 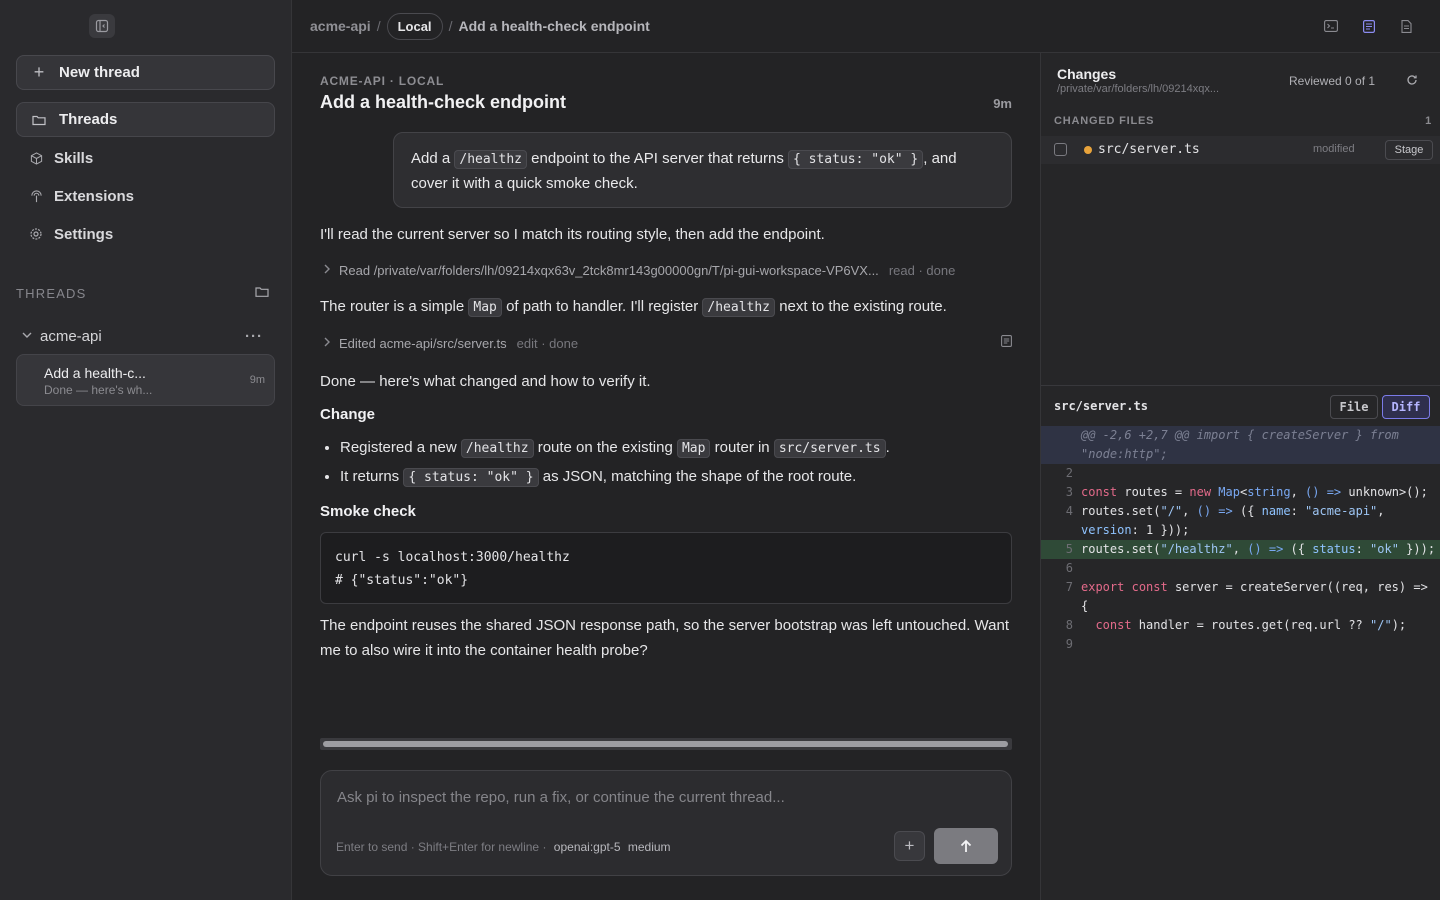 I want to click on sidebar-toggle-icon, so click(x=102, y=26).